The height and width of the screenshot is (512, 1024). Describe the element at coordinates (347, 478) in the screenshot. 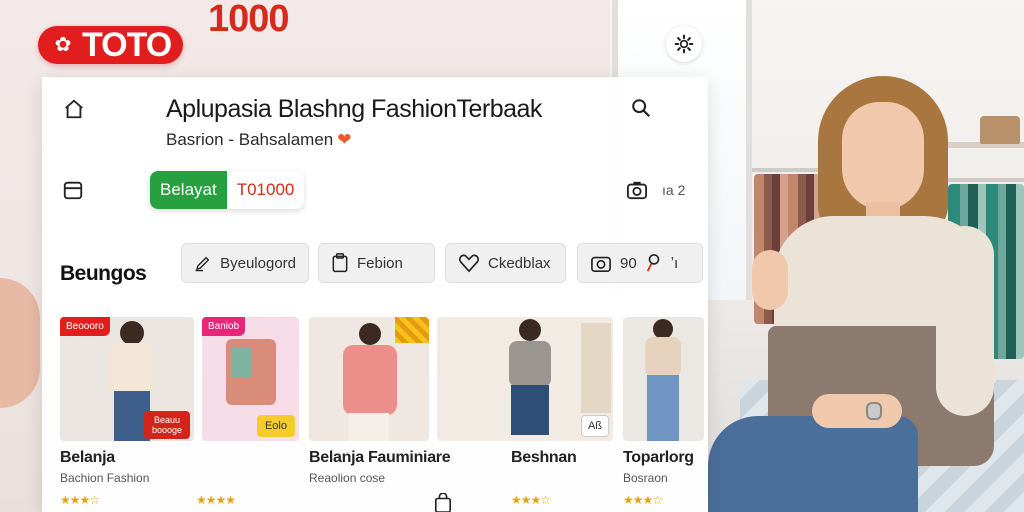

I see `product-desc: Reaolion cose` at that location.